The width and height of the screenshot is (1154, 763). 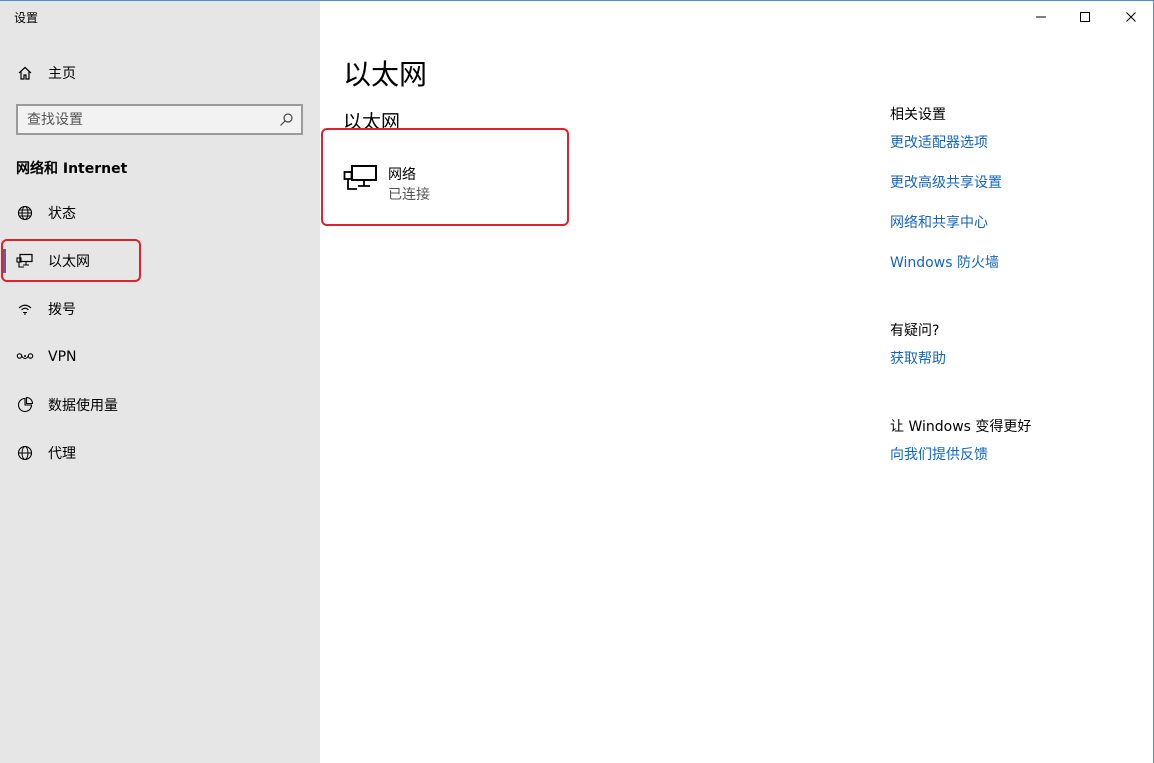 I want to click on search-box, so click(x=159, y=119).